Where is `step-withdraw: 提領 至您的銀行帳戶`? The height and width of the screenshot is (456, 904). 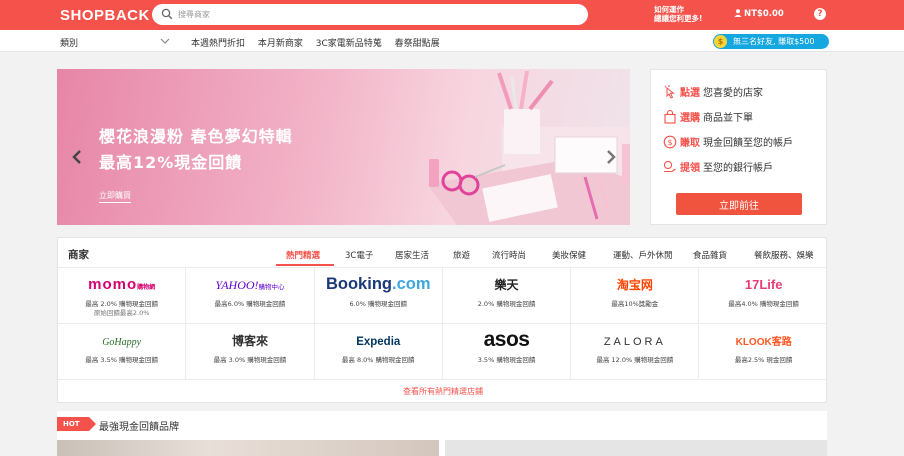
step-withdraw: 提領 至您的銀行帳戶 is located at coordinates (718, 166).